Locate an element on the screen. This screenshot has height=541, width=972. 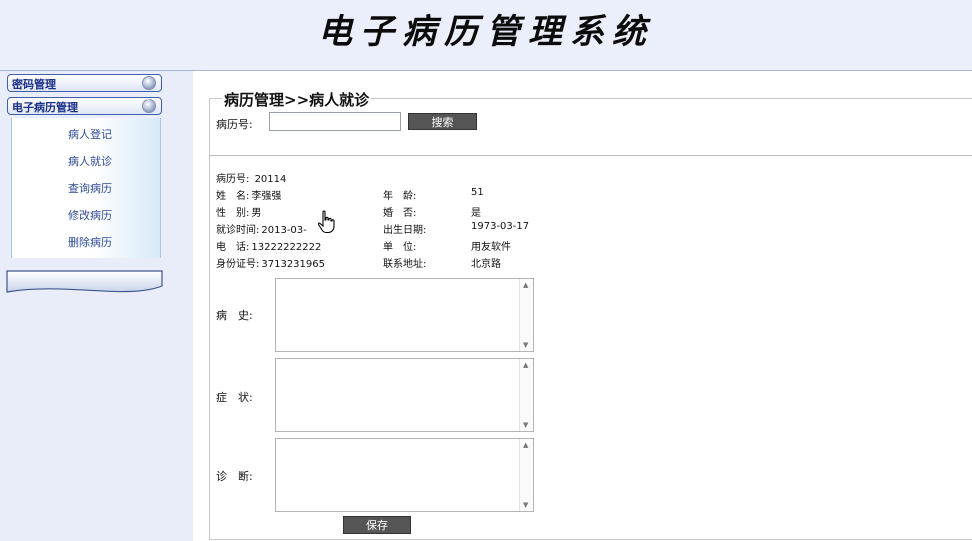
field-marital: 婚 否: is located at coordinates (399, 211).